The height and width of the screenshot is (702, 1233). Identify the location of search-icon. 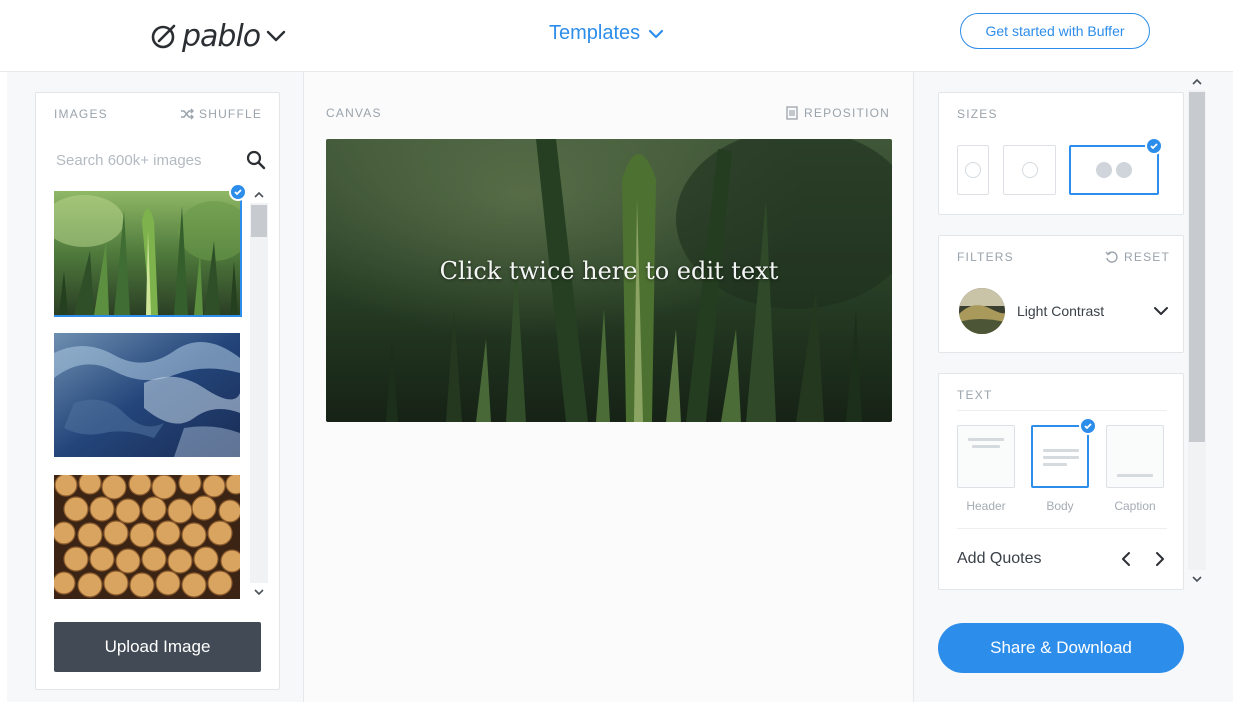
(256, 160).